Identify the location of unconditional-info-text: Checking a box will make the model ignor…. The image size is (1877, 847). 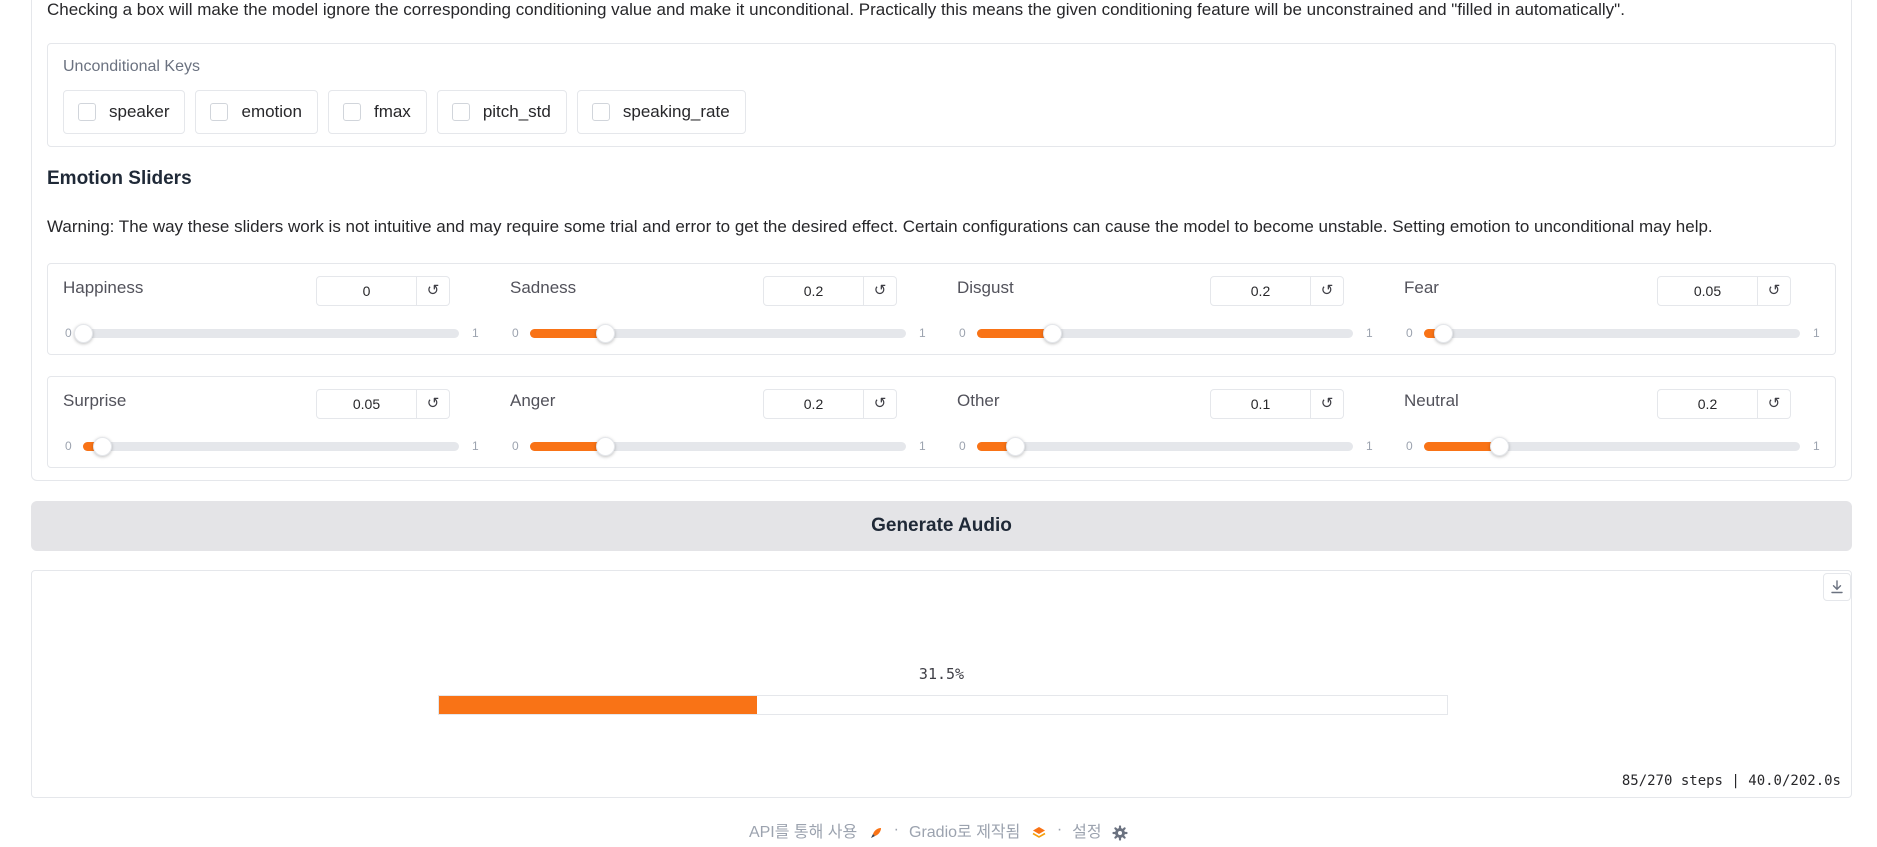
(836, 9).